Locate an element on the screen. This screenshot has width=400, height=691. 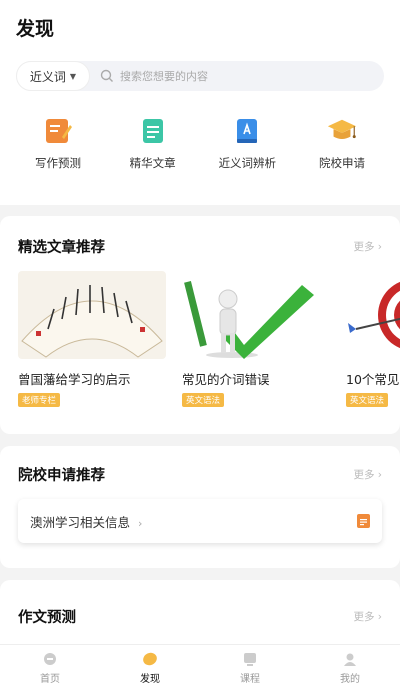
caret-down-icon: ▼ is located at coordinates (73, 76).